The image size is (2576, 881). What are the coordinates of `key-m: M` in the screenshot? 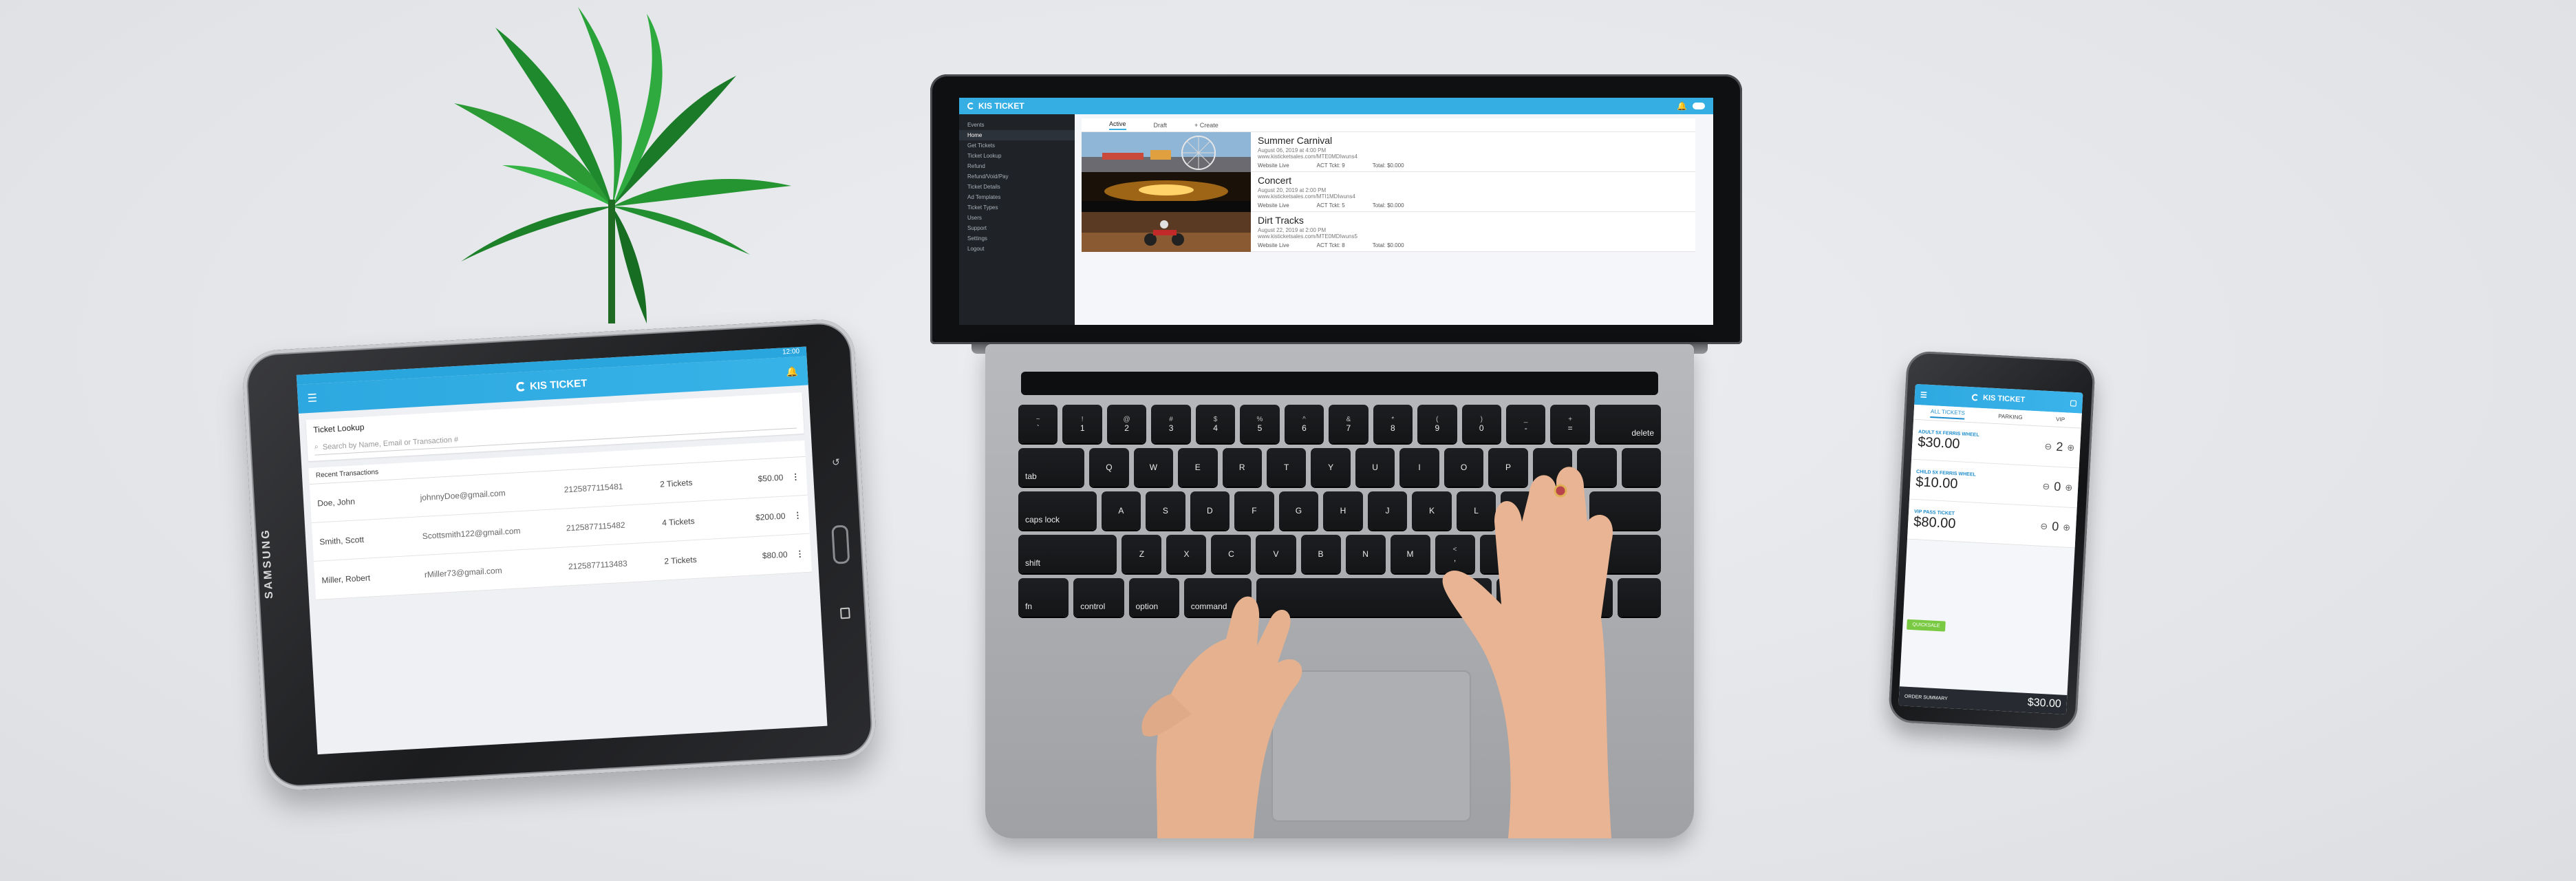 It's located at (1410, 554).